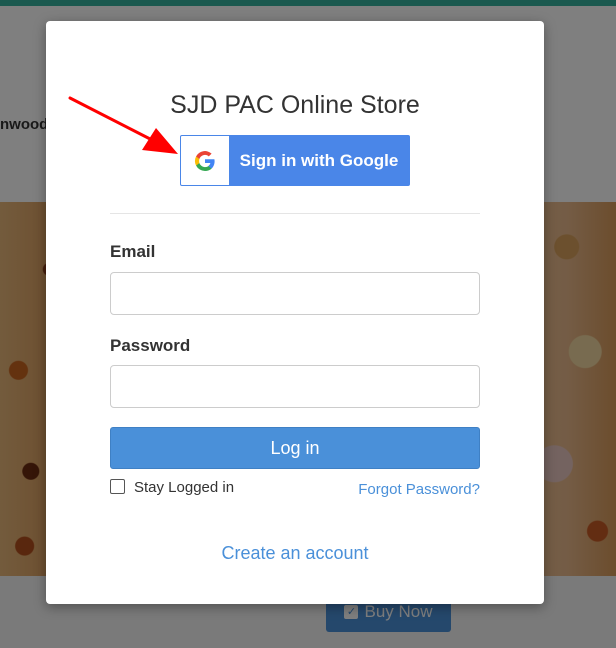 This screenshot has height=648, width=616. Describe the element at coordinates (123, 125) in the screenshot. I see `red-arrow-icon` at that location.